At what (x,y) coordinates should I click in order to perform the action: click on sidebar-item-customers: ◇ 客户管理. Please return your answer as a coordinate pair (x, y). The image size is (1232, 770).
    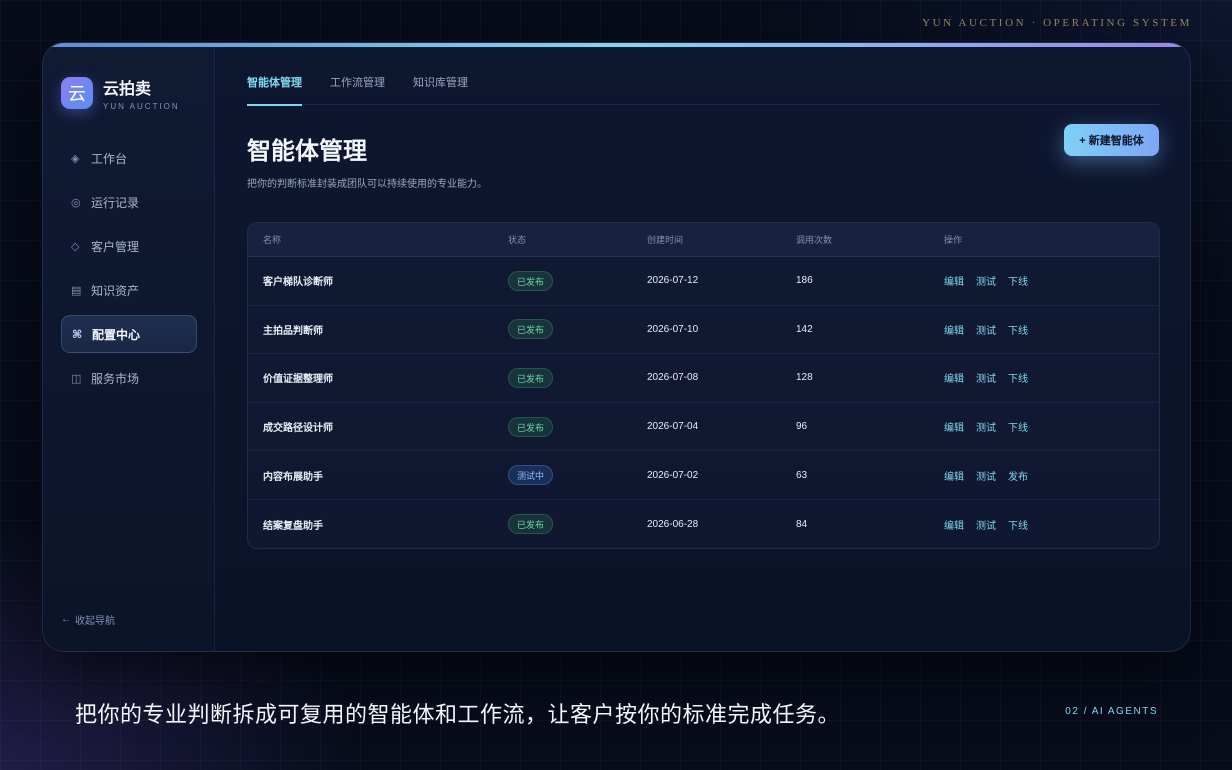
    Looking at the image, I should click on (129, 246).